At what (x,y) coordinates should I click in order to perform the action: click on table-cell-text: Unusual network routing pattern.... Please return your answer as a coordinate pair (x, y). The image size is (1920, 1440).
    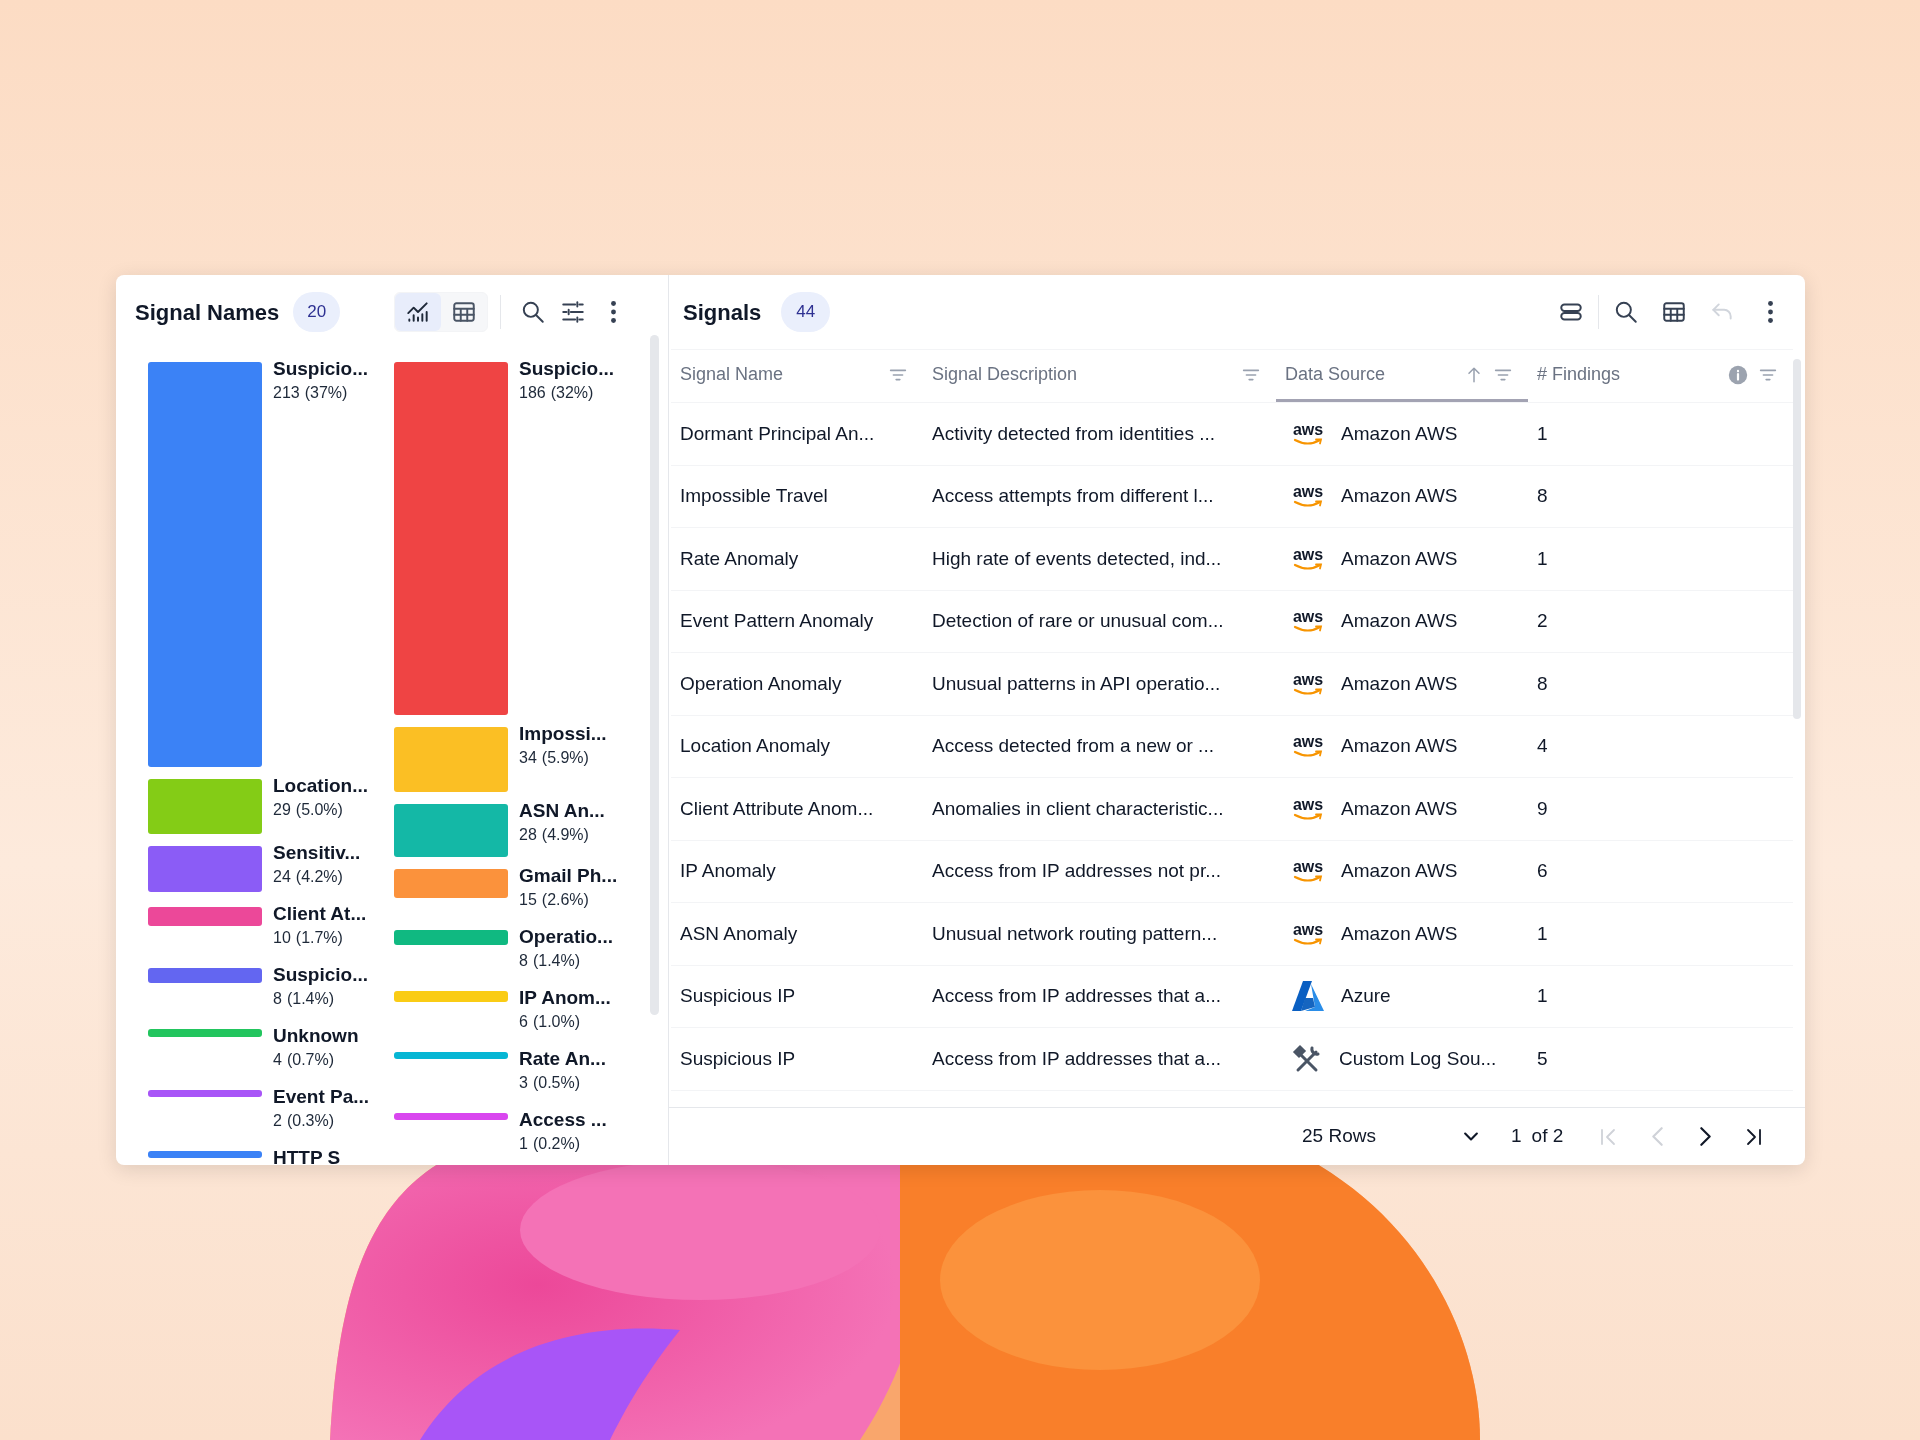
    Looking at the image, I should click on (1075, 933).